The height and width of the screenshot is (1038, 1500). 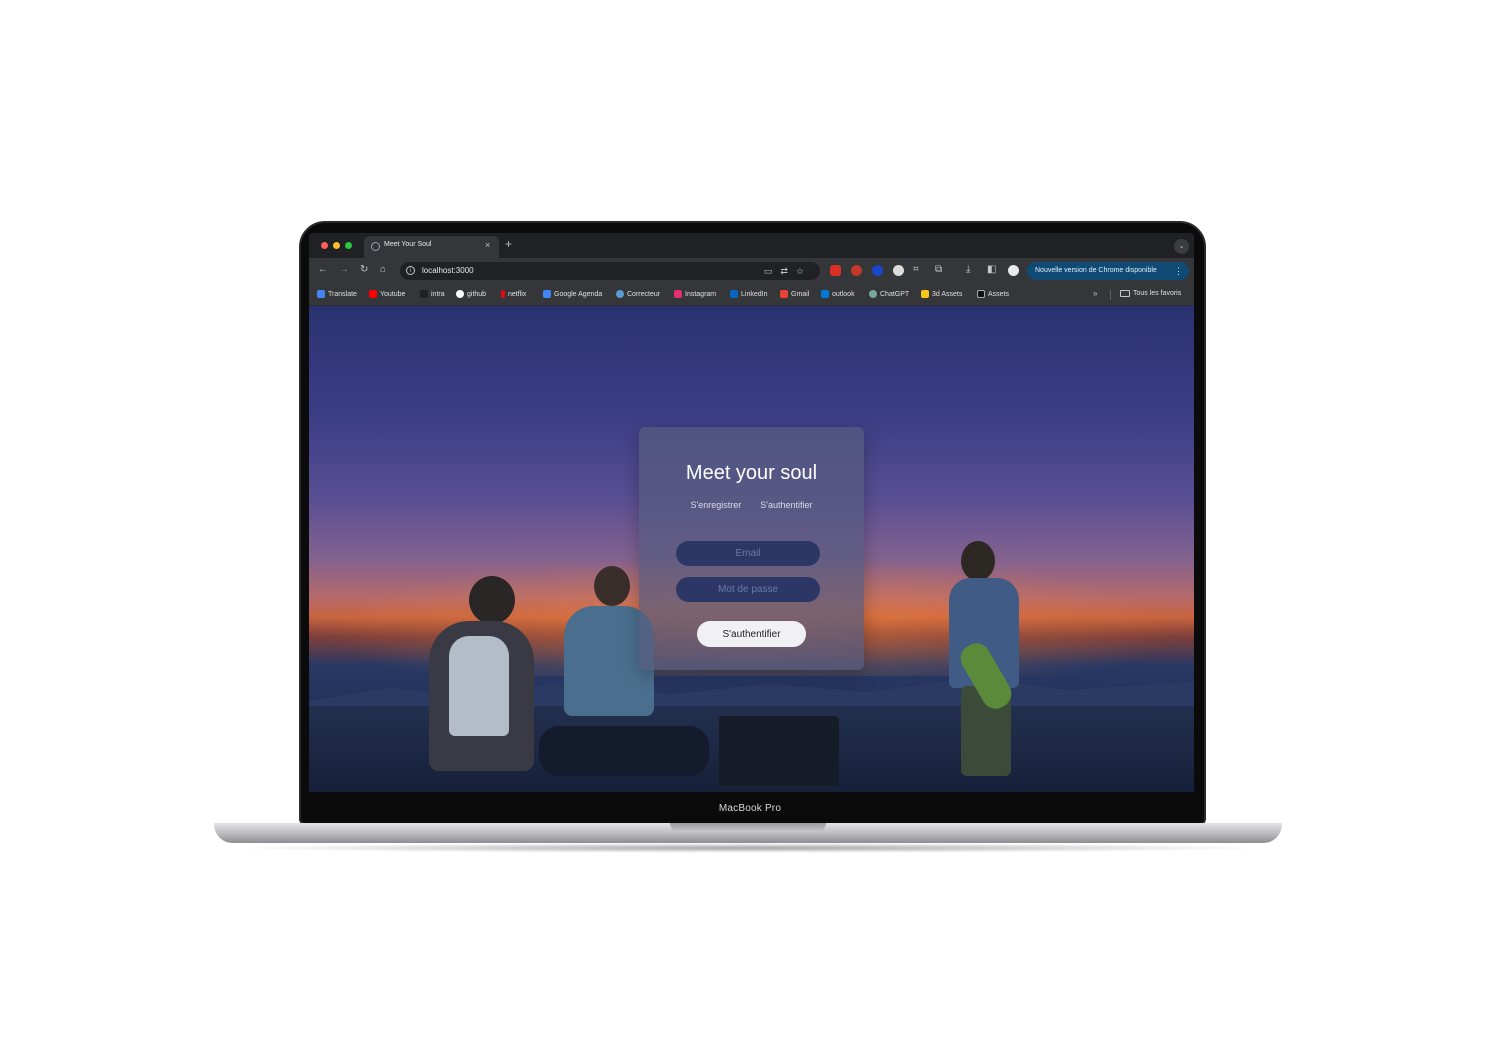 What do you see at coordinates (387, 294) in the screenshot?
I see `bookmark-youtube: Youtube` at bounding box center [387, 294].